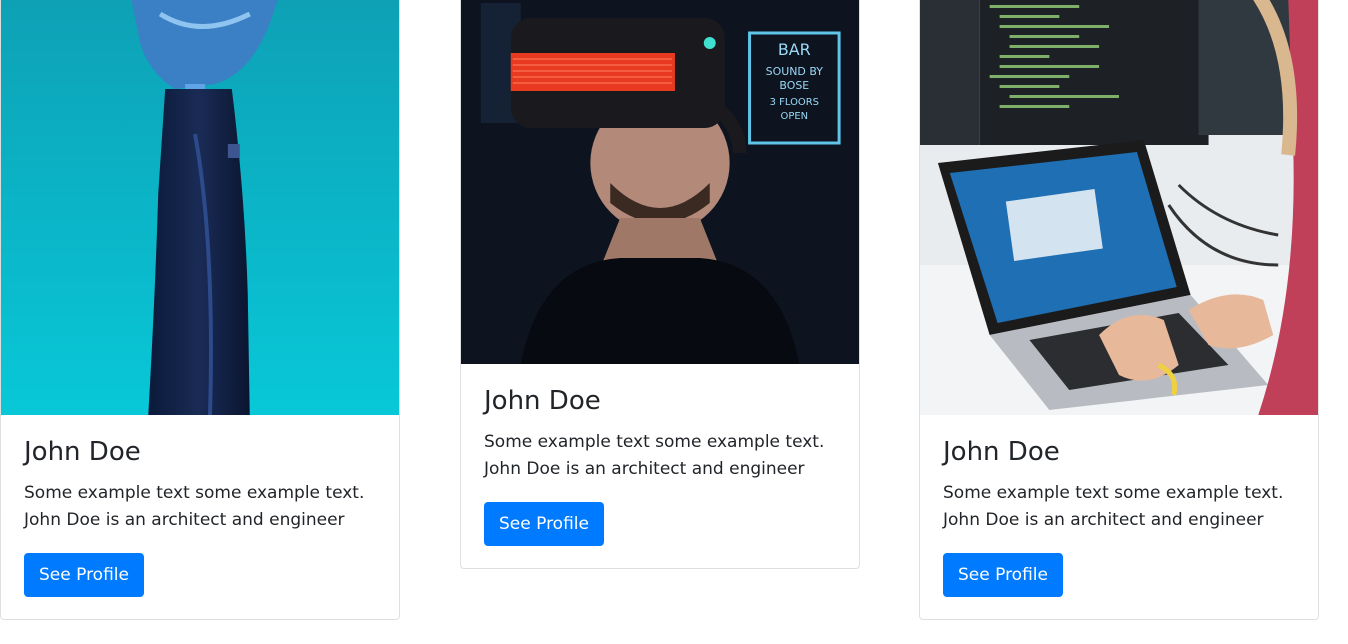 This screenshot has height=644, width=1348. What do you see at coordinates (795, 116) in the screenshot?
I see `svg-text: OPEN` at bounding box center [795, 116].